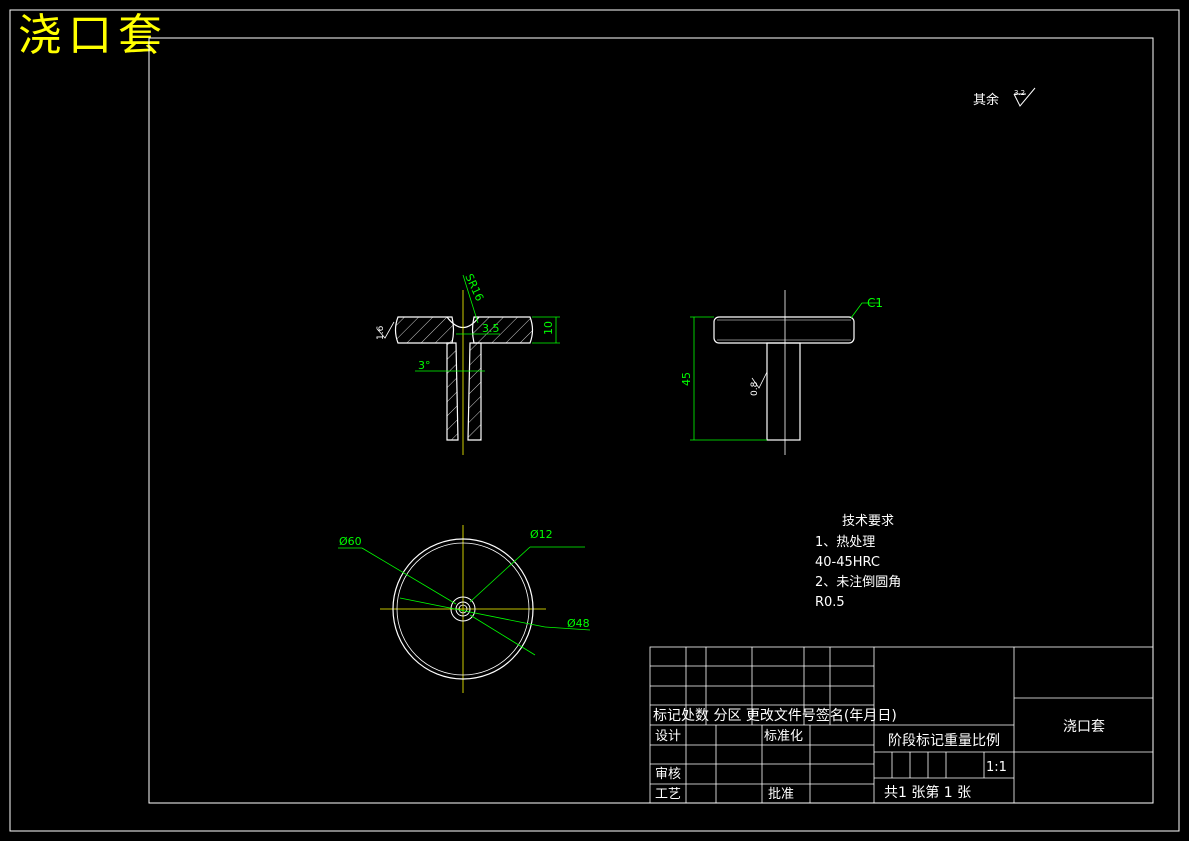  What do you see at coordinates (875, 303) in the screenshot?
I see `dim-chamfer: C1` at bounding box center [875, 303].